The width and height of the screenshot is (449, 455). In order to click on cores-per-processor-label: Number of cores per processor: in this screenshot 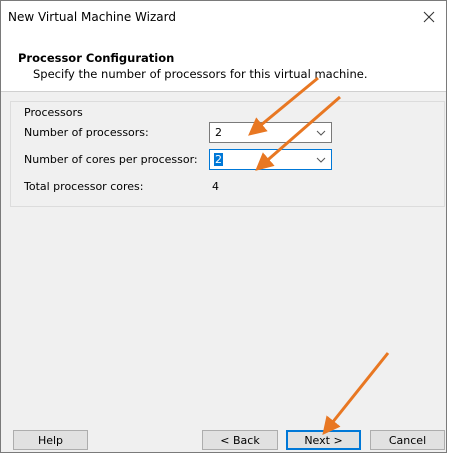, I will do `click(111, 159)`.